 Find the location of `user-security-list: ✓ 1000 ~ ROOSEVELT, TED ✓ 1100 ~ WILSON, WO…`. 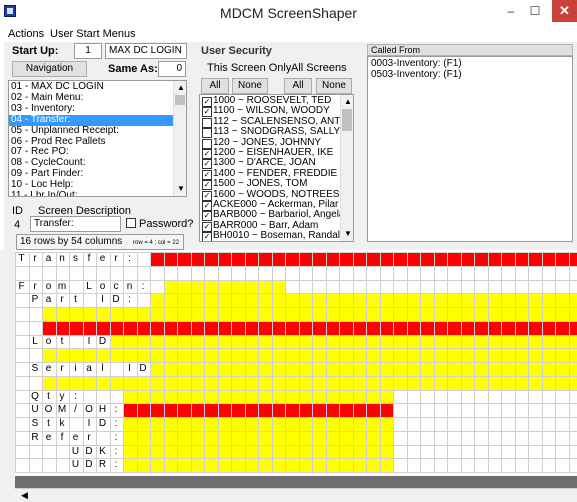

user-security-list: ✓ 1000 ~ ROOSEVELT, TED ✓ 1100 ~ WILSON, WO… is located at coordinates (276, 168).